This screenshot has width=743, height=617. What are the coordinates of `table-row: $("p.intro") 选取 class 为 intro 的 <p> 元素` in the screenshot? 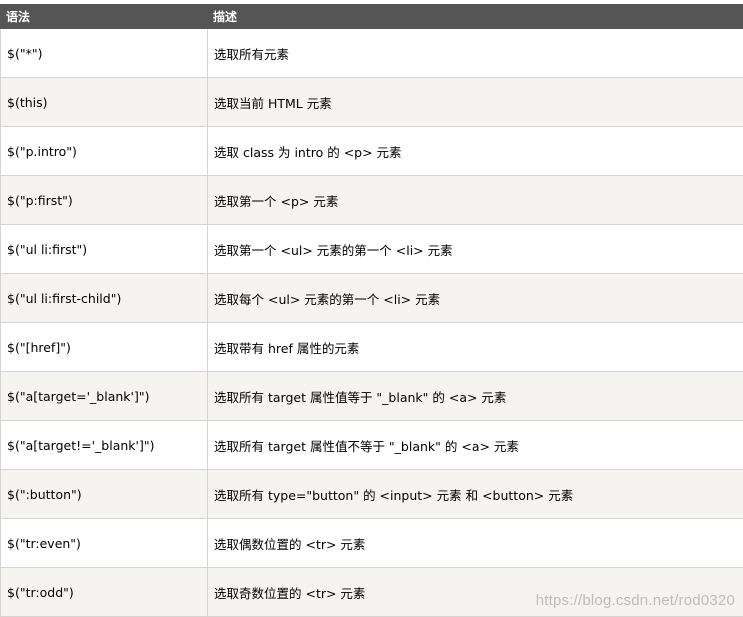 It's located at (371, 151).